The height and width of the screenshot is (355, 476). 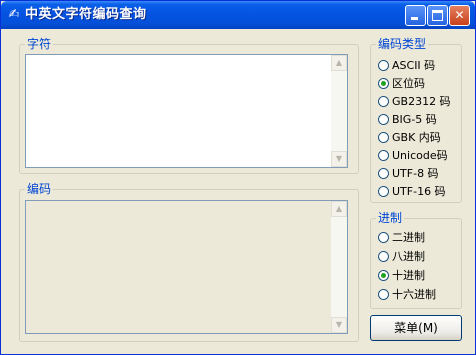 I want to click on minimize-icon, so click(x=414, y=18).